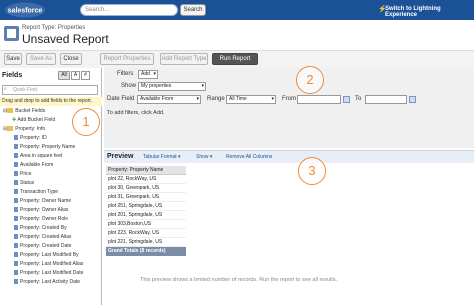 The image size is (474, 305). Describe the element at coordinates (319, 99) in the screenshot. I see `from-date-input` at that location.